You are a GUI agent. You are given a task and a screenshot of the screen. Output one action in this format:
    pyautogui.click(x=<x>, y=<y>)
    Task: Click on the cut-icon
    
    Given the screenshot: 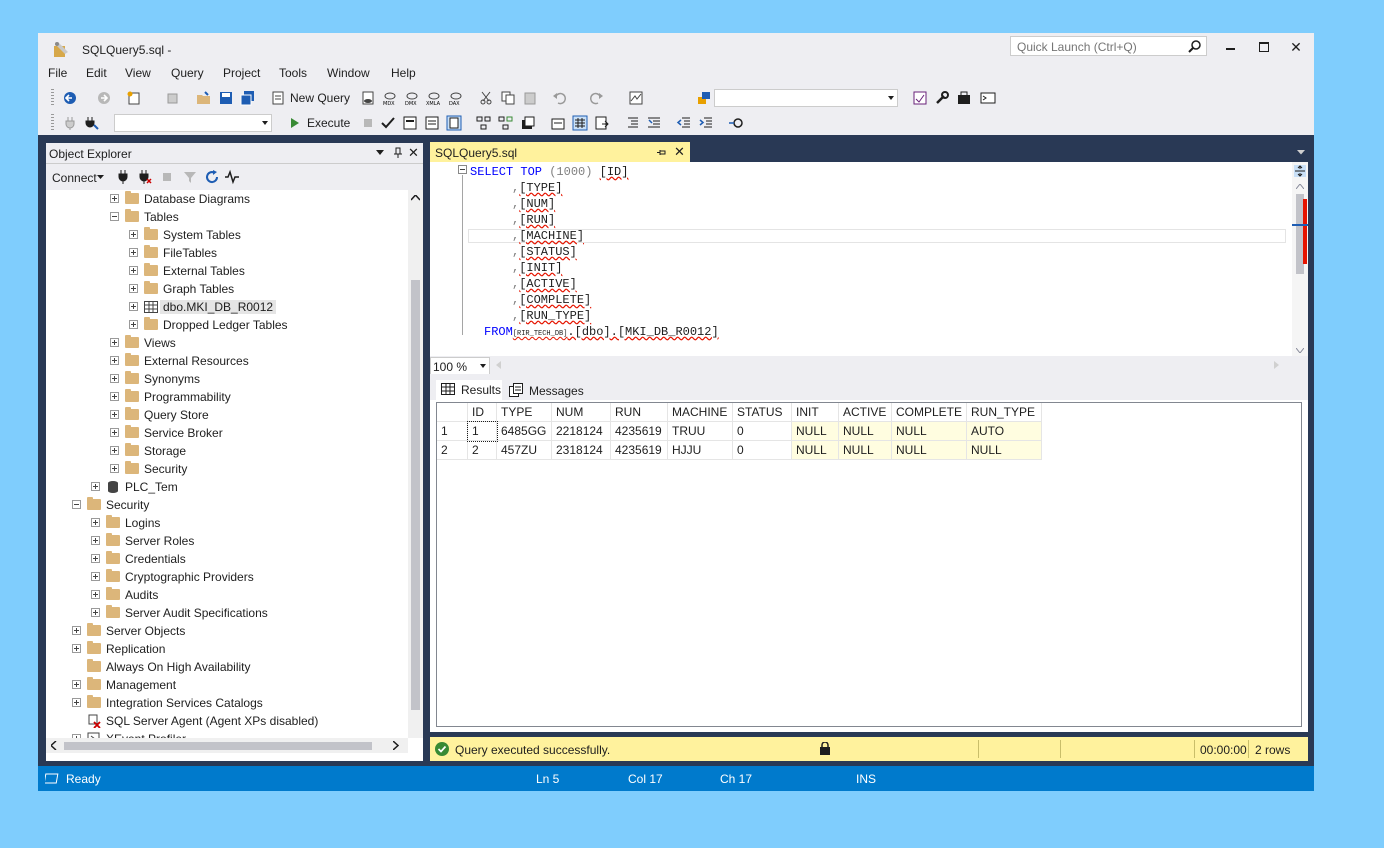 What is the action you would take?
    pyautogui.click(x=486, y=98)
    